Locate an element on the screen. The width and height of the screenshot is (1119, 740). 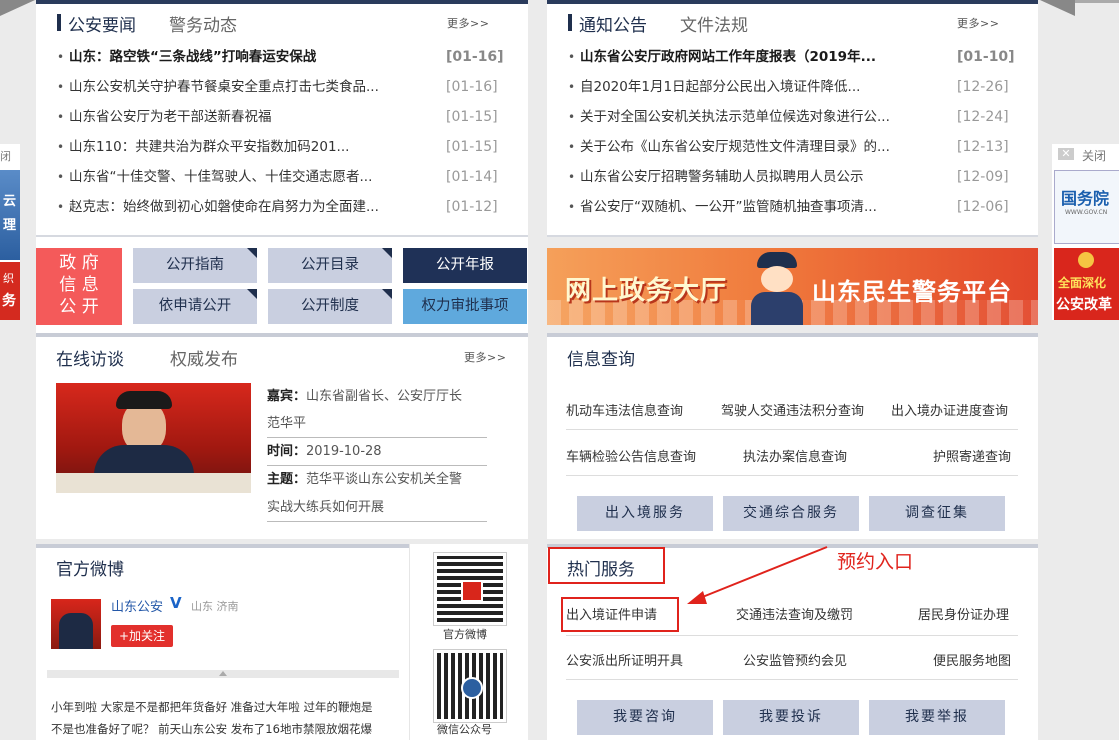
traffic-violation-payment-link: 交通违法查询及缴罚 is located at coordinates (794, 613).